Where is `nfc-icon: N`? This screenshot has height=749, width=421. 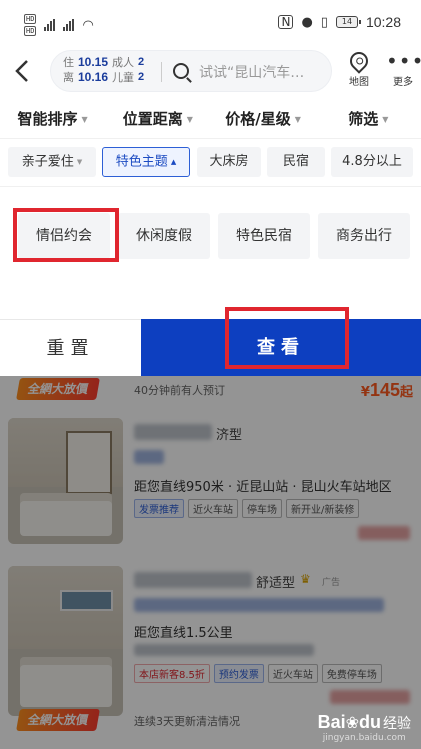 nfc-icon: N is located at coordinates (286, 22).